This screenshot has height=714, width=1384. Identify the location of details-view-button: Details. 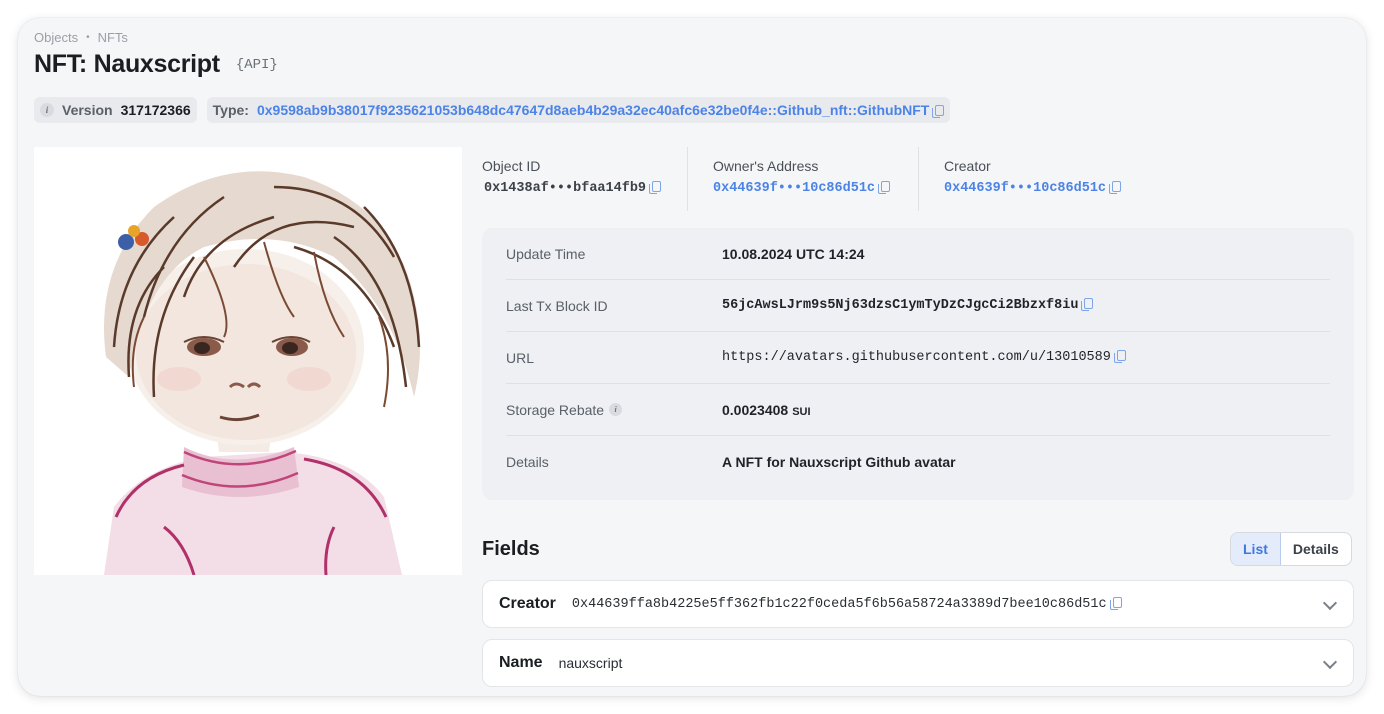
(1316, 549).